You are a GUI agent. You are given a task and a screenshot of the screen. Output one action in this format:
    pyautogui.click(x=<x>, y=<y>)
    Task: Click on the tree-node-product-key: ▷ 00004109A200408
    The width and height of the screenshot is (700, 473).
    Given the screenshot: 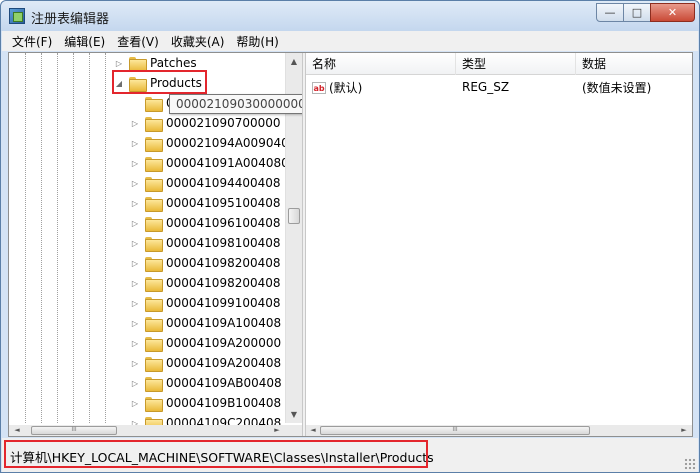 What is the action you would take?
    pyautogui.click(x=205, y=363)
    